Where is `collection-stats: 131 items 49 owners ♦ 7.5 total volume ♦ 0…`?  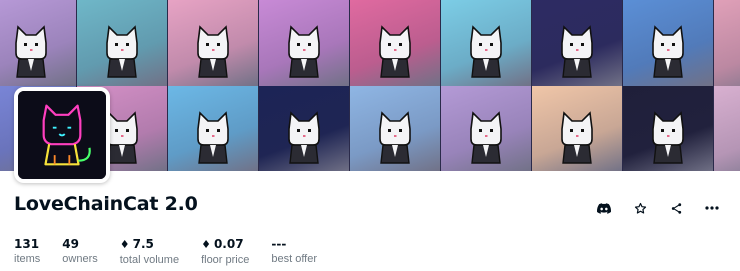
collection-stats: 131 items 49 owners ♦ 7.5 total volume ♦ 0… is located at coordinates (176, 252).